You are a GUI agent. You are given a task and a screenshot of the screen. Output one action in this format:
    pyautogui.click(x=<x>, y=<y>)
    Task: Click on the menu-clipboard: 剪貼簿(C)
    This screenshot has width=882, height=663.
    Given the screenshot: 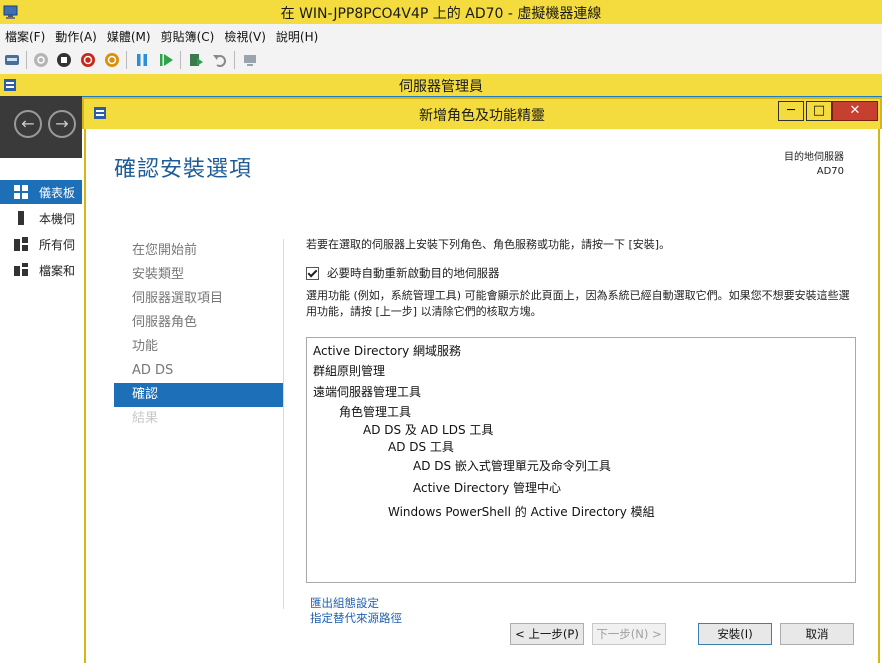 What is the action you would take?
    pyautogui.click(x=188, y=34)
    